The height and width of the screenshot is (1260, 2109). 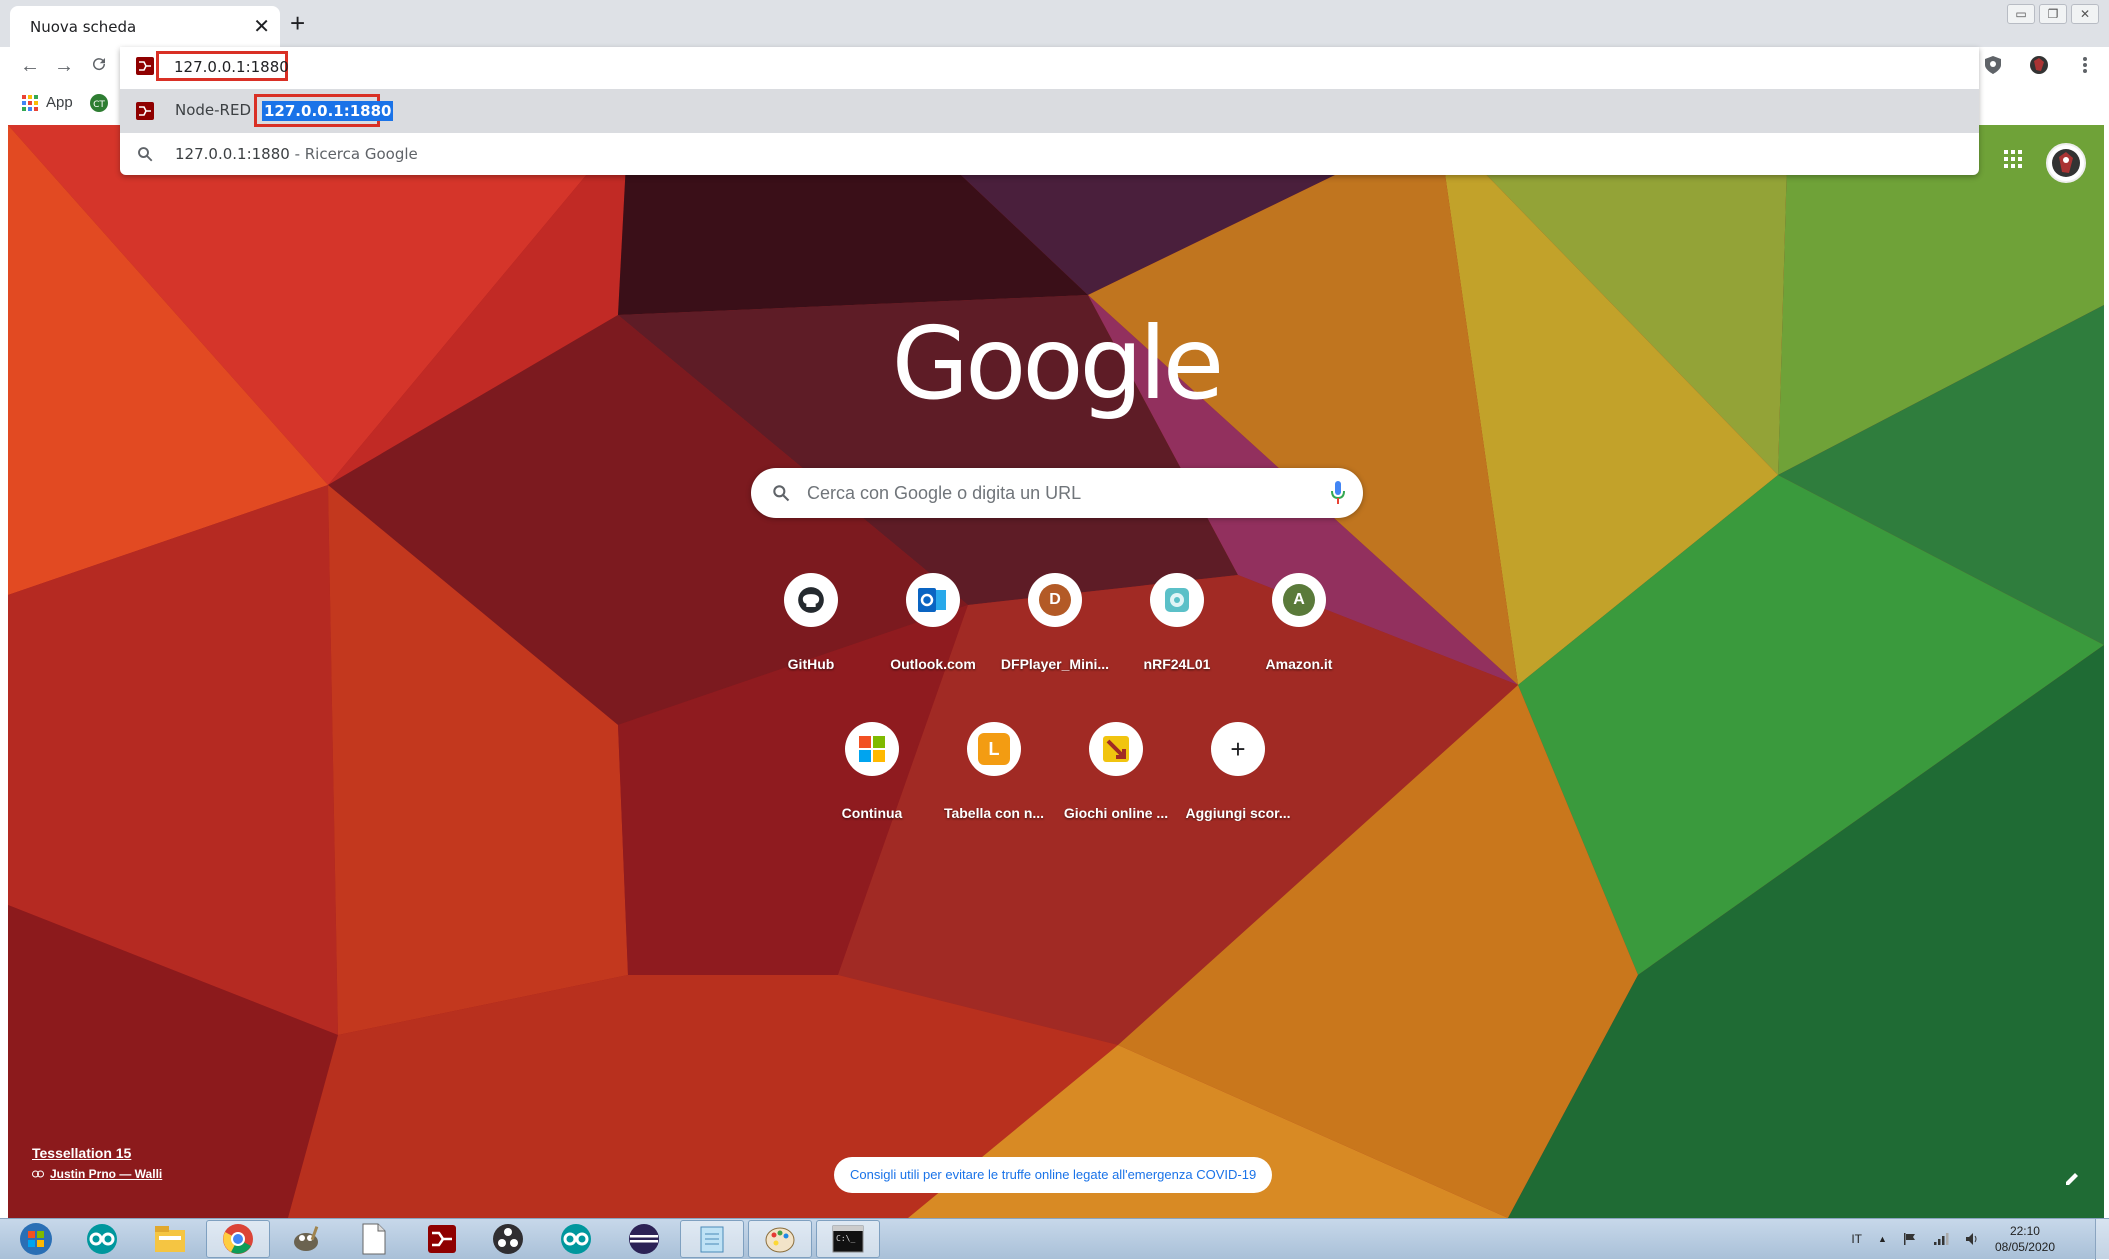 I want to click on show-desktop-button, so click(x=2102, y=1239).